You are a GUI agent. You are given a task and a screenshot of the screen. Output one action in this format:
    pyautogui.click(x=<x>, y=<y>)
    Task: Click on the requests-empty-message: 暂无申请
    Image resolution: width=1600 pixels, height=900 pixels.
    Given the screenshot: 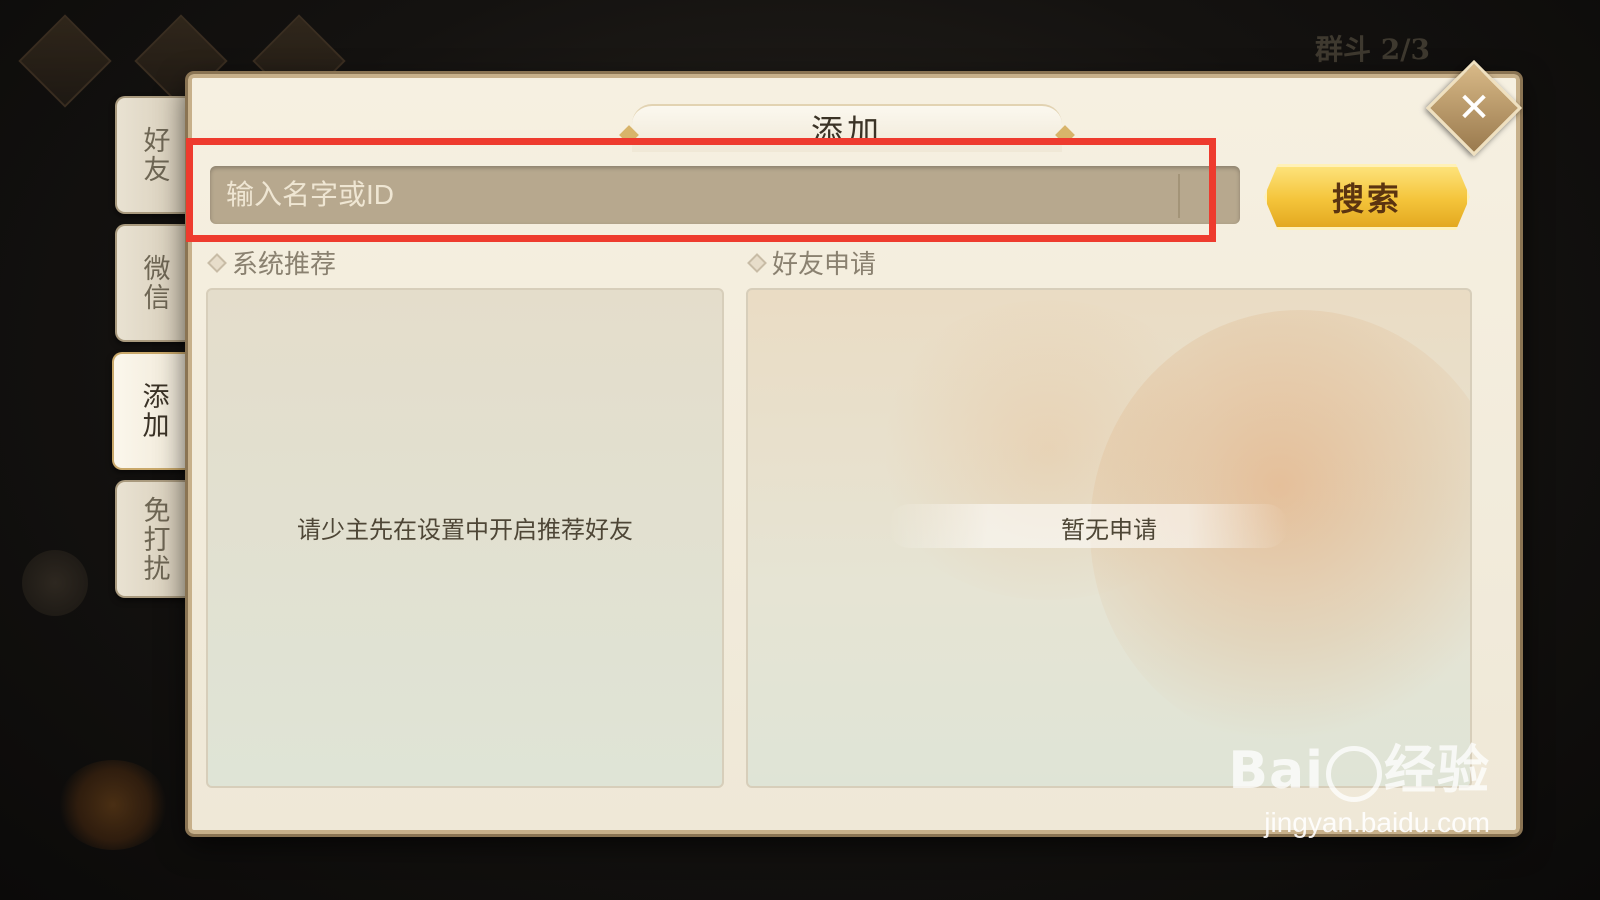 What is the action you would take?
    pyautogui.click(x=1109, y=530)
    